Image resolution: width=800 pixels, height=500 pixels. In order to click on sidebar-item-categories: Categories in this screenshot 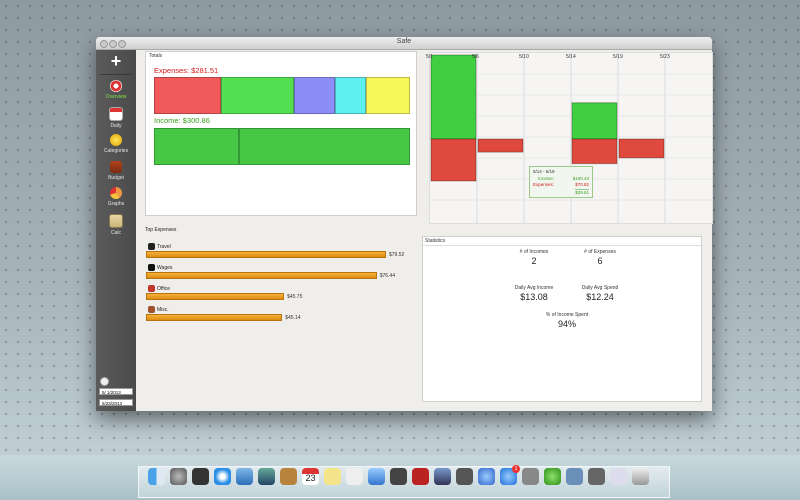, I will do `click(116, 144)`.